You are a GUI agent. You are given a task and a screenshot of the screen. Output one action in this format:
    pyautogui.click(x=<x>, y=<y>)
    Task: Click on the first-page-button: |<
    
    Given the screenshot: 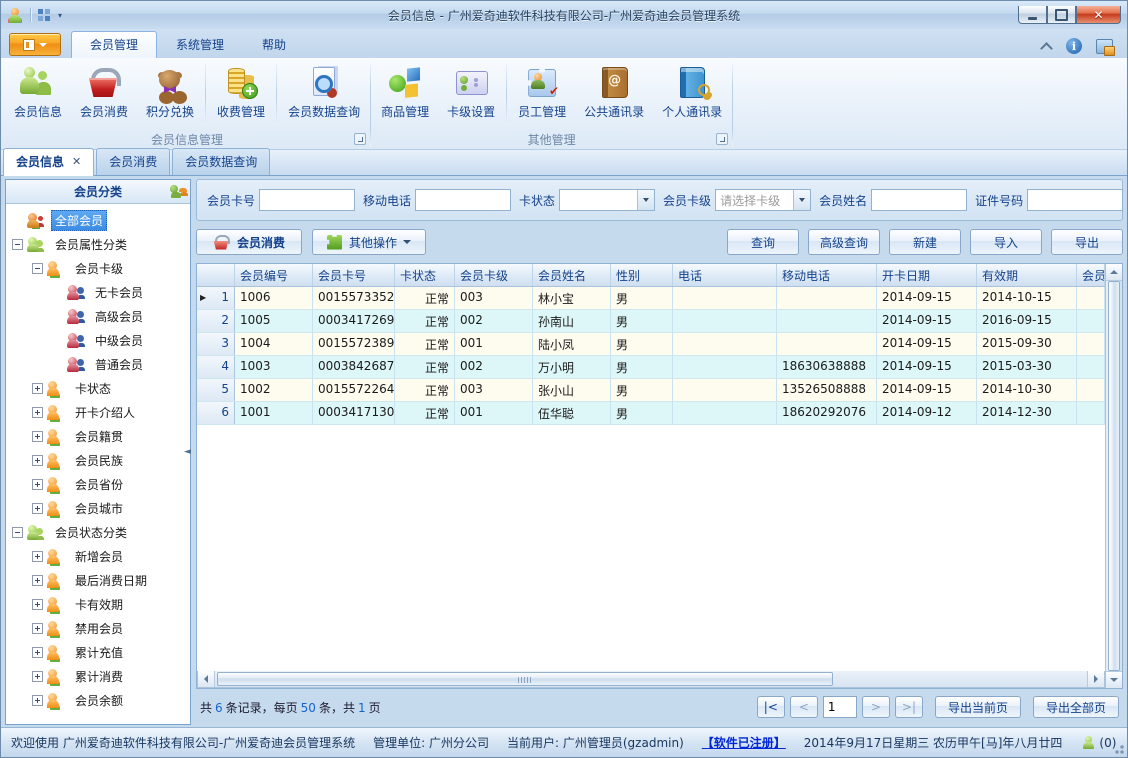 What is the action you would take?
    pyautogui.click(x=770, y=707)
    